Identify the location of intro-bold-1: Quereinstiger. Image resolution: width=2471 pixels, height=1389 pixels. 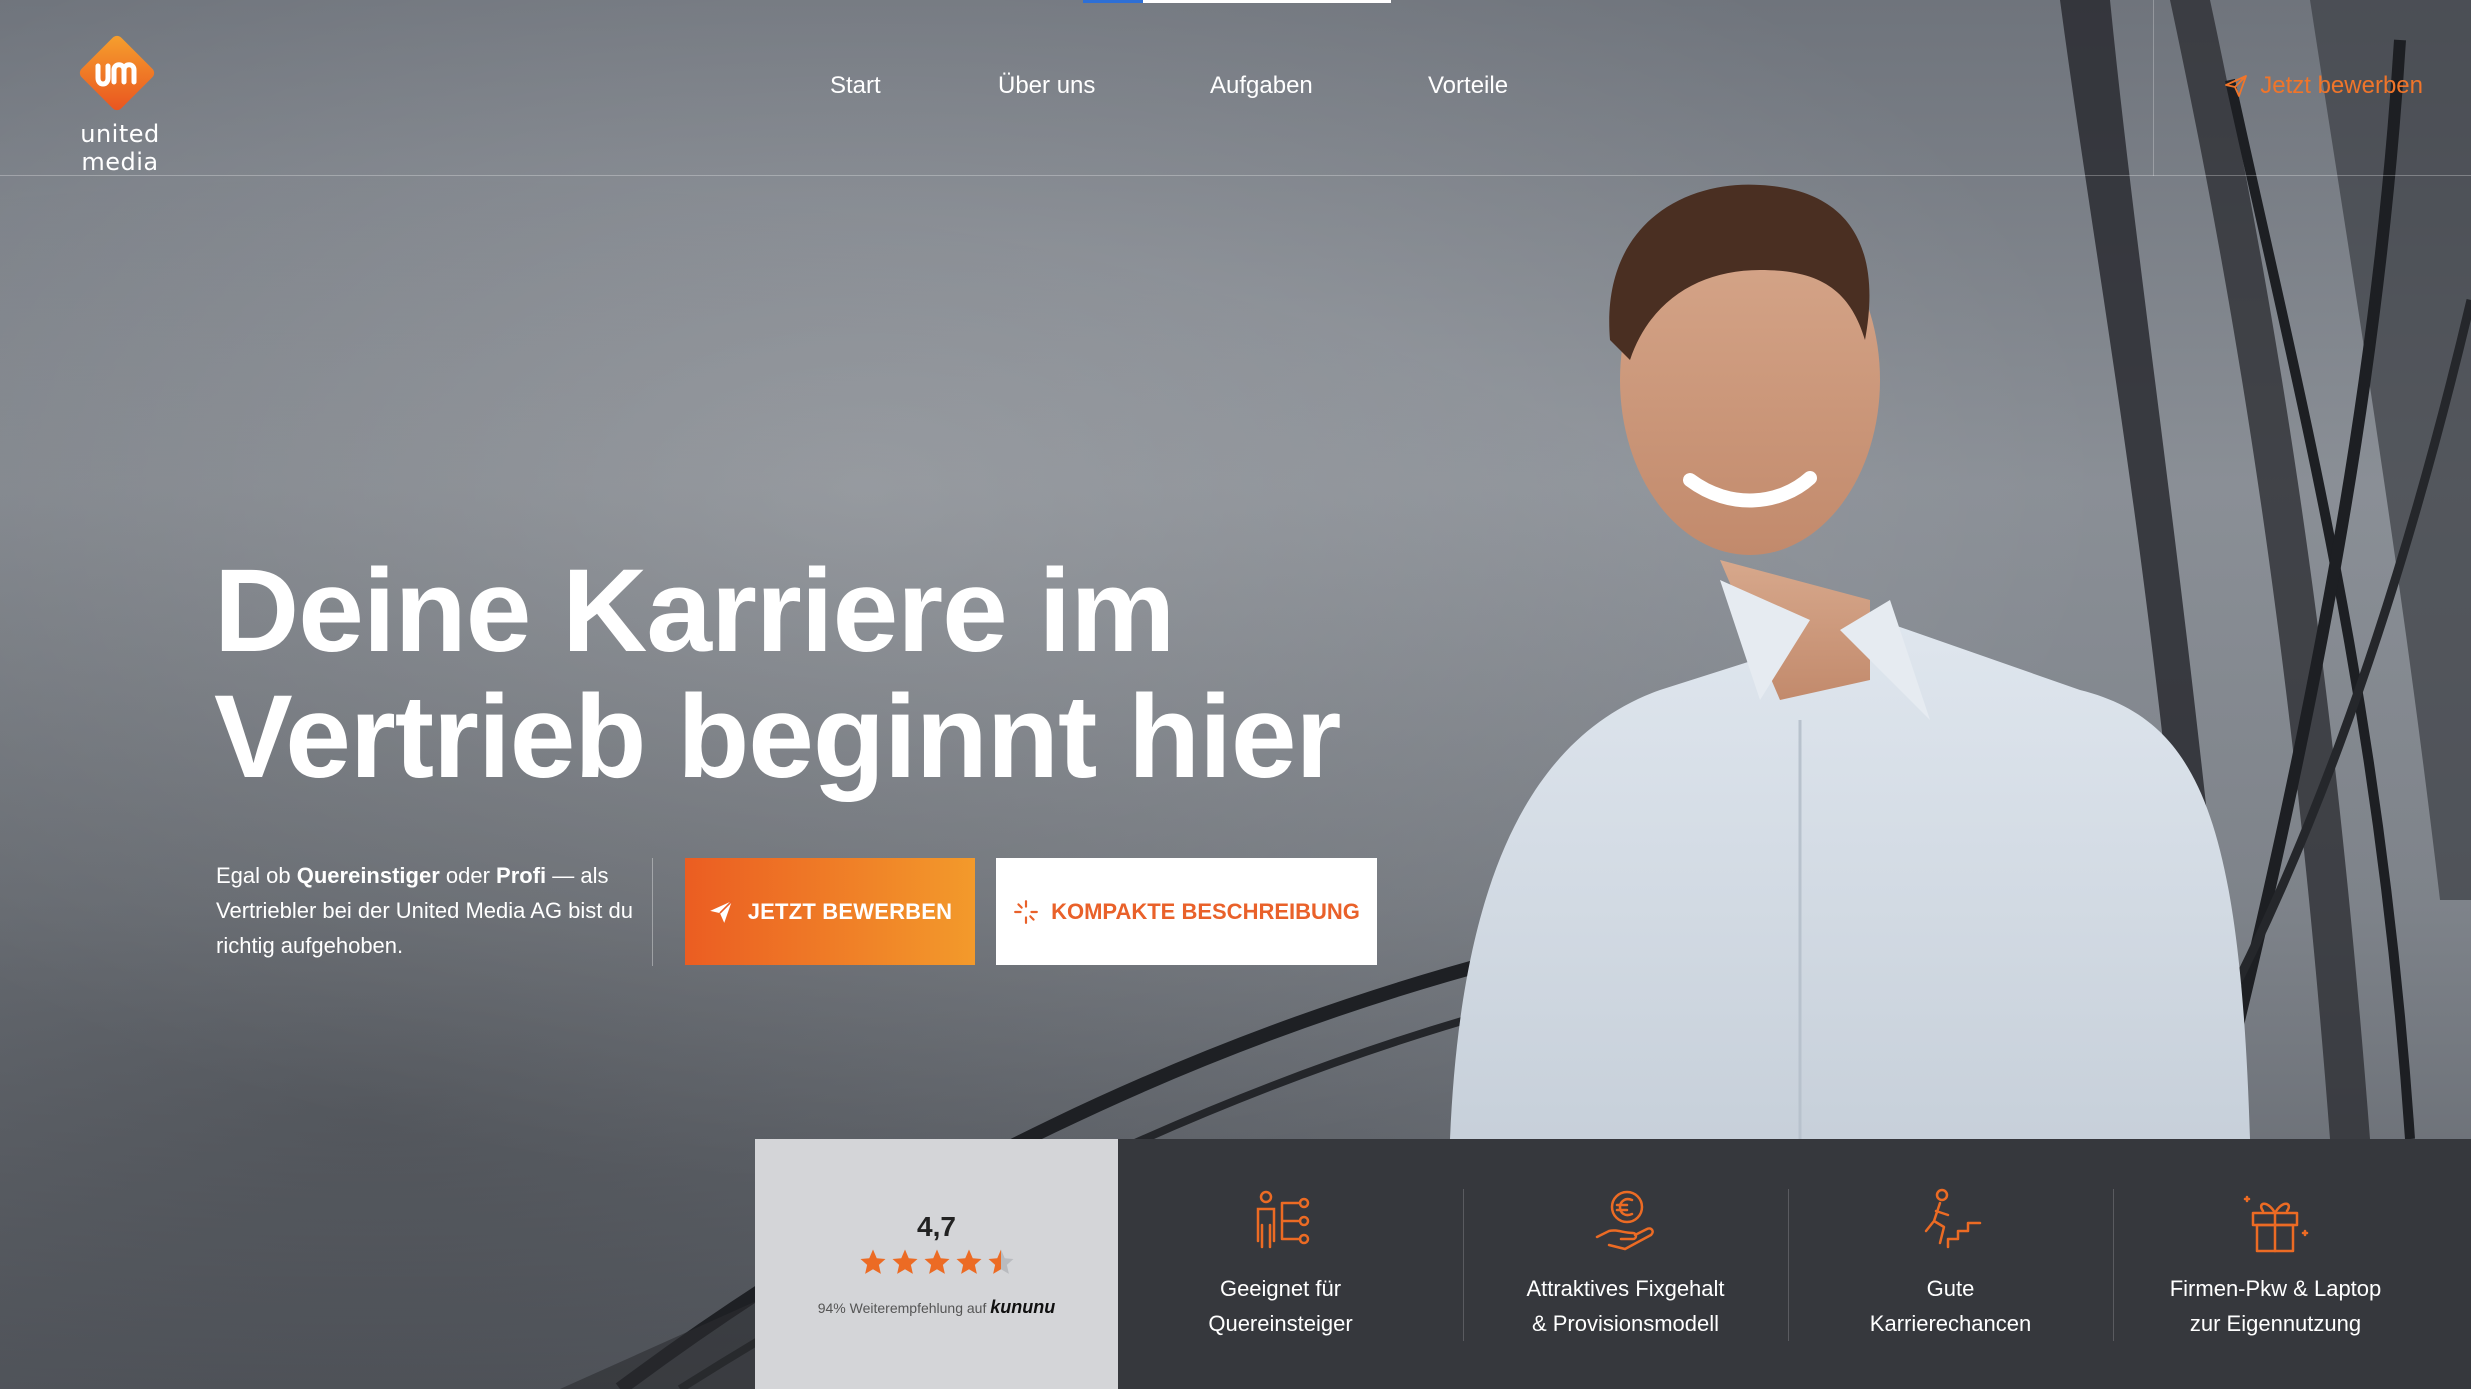
(368, 875).